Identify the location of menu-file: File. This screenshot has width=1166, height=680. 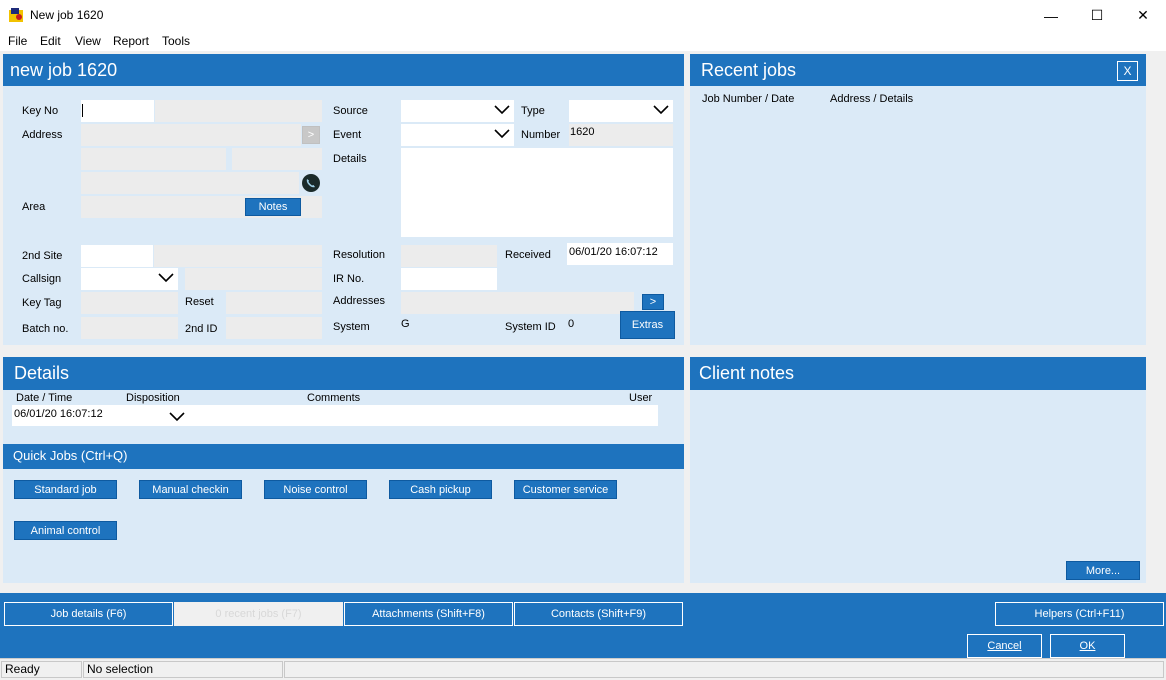
(17, 41).